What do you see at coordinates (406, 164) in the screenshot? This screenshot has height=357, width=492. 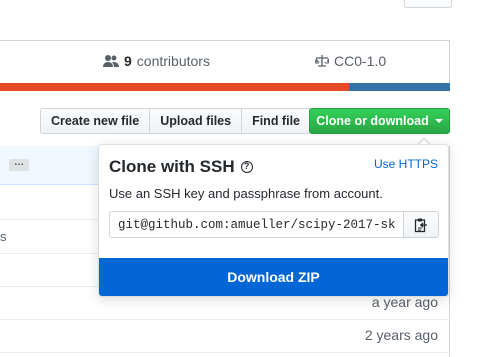 I see `use-https-link: Use HTTPS` at bounding box center [406, 164].